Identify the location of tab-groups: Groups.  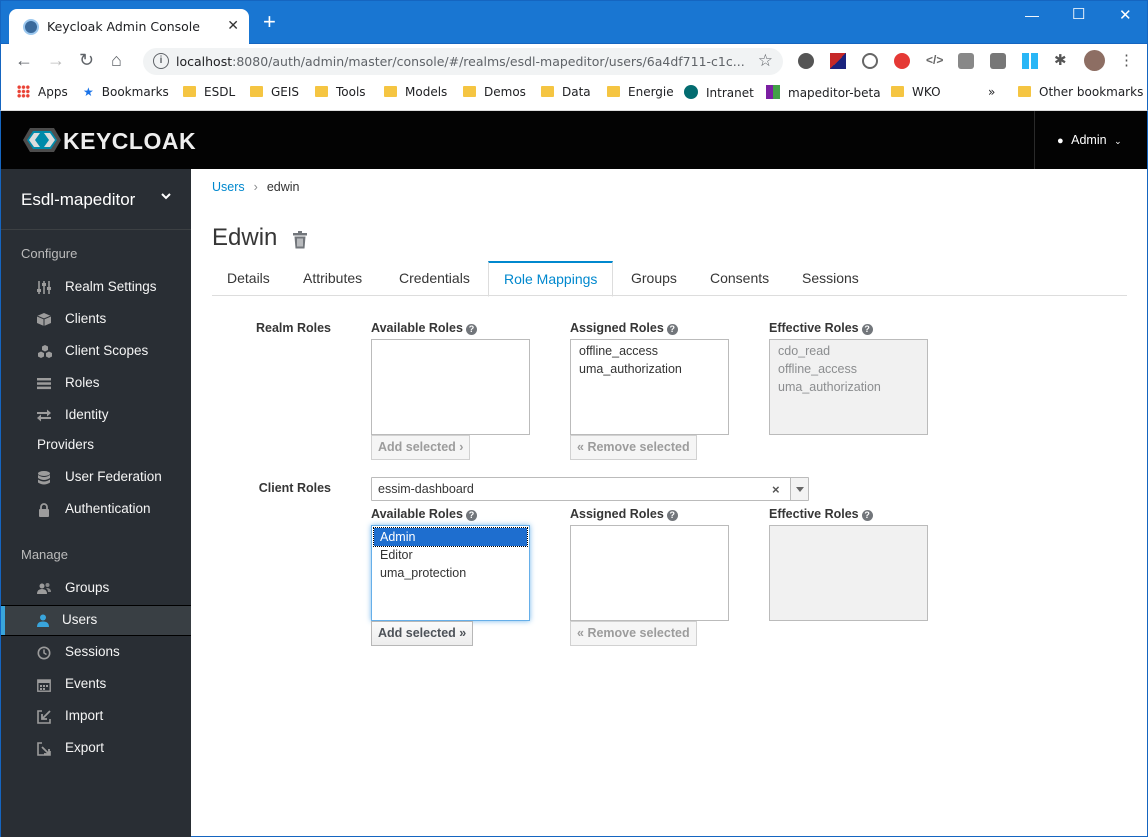
(654, 278).